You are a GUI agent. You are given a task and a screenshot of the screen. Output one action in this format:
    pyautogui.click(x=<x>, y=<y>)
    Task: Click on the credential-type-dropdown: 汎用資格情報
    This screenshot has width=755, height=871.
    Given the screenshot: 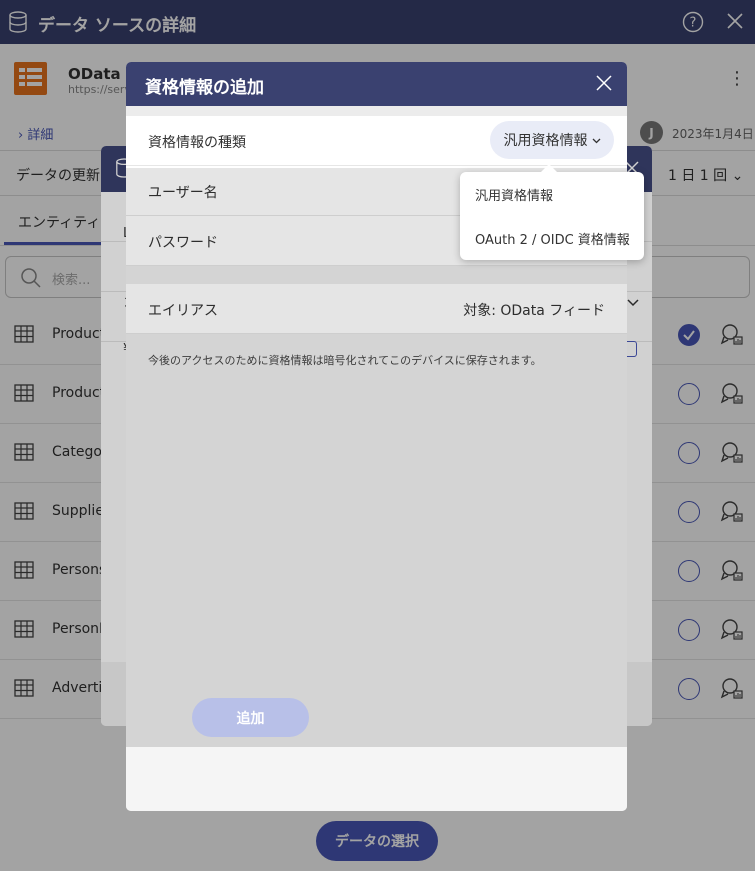 What is the action you would take?
    pyautogui.click(x=552, y=140)
    